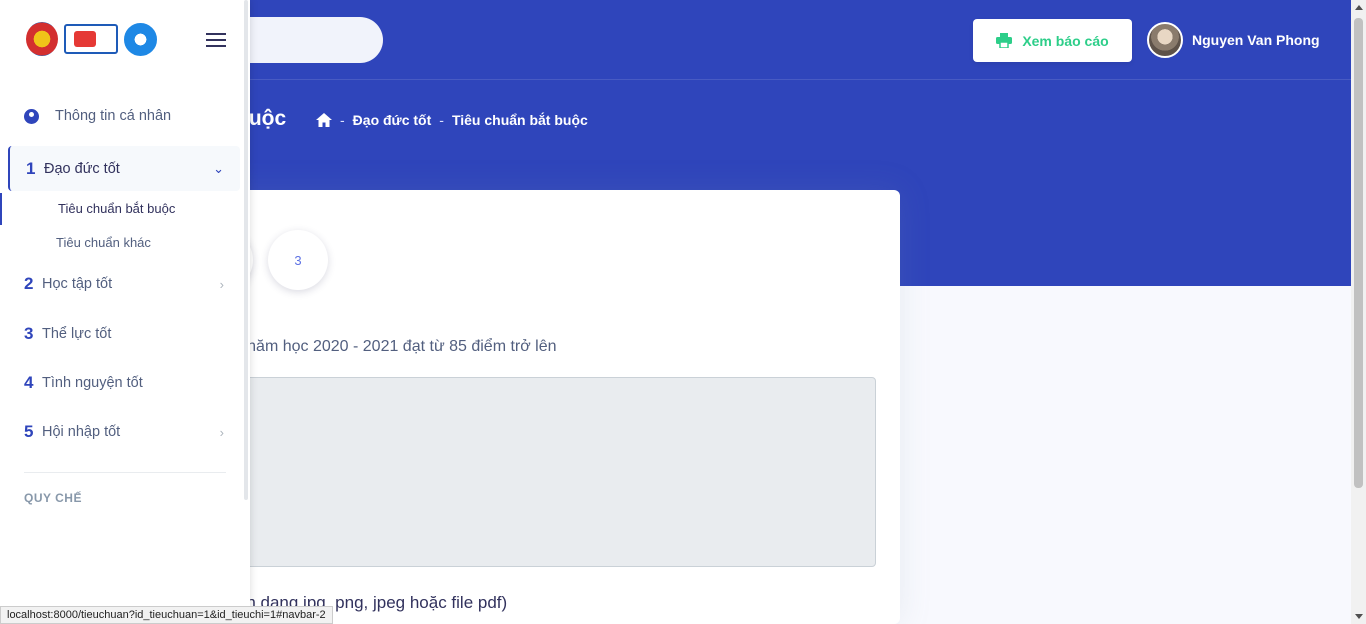 Image resolution: width=1366 pixels, height=624 pixels. What do you see at coordinates (144, 383) in the screenshot?
I see `sidebar-item-volunteer: 4 Tình nguyện tốt` at bounding box center [144, 383].